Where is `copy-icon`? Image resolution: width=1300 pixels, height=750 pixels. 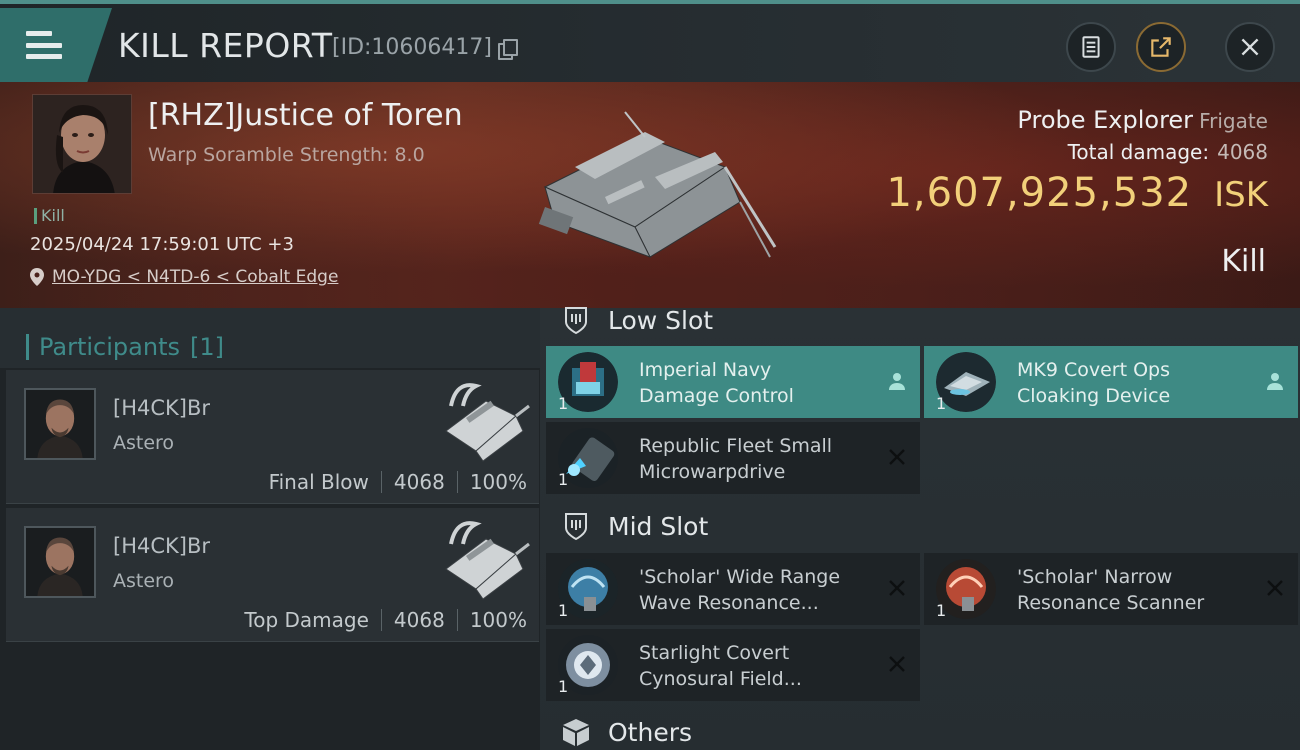
copy-icon is located at coordinates (507, 49).